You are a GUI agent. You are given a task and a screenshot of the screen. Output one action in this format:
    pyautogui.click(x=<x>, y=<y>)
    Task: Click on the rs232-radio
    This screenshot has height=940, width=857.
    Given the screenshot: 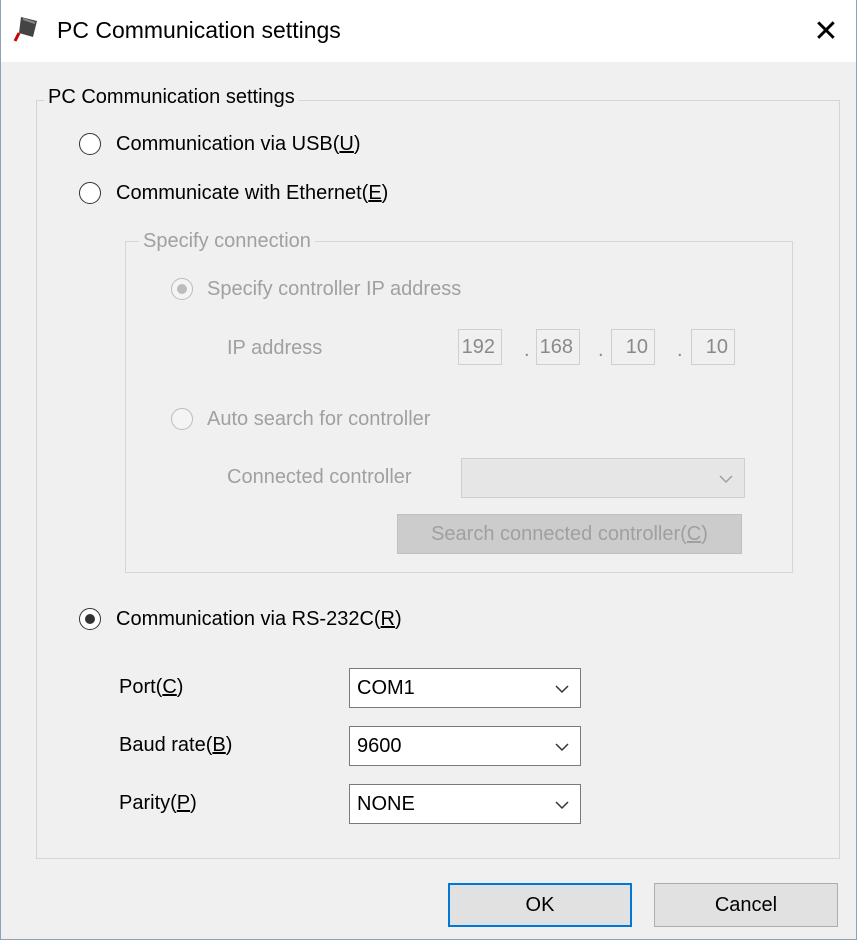 What is the action you would take?
    pyautogui.click(x=90, y=619)
    